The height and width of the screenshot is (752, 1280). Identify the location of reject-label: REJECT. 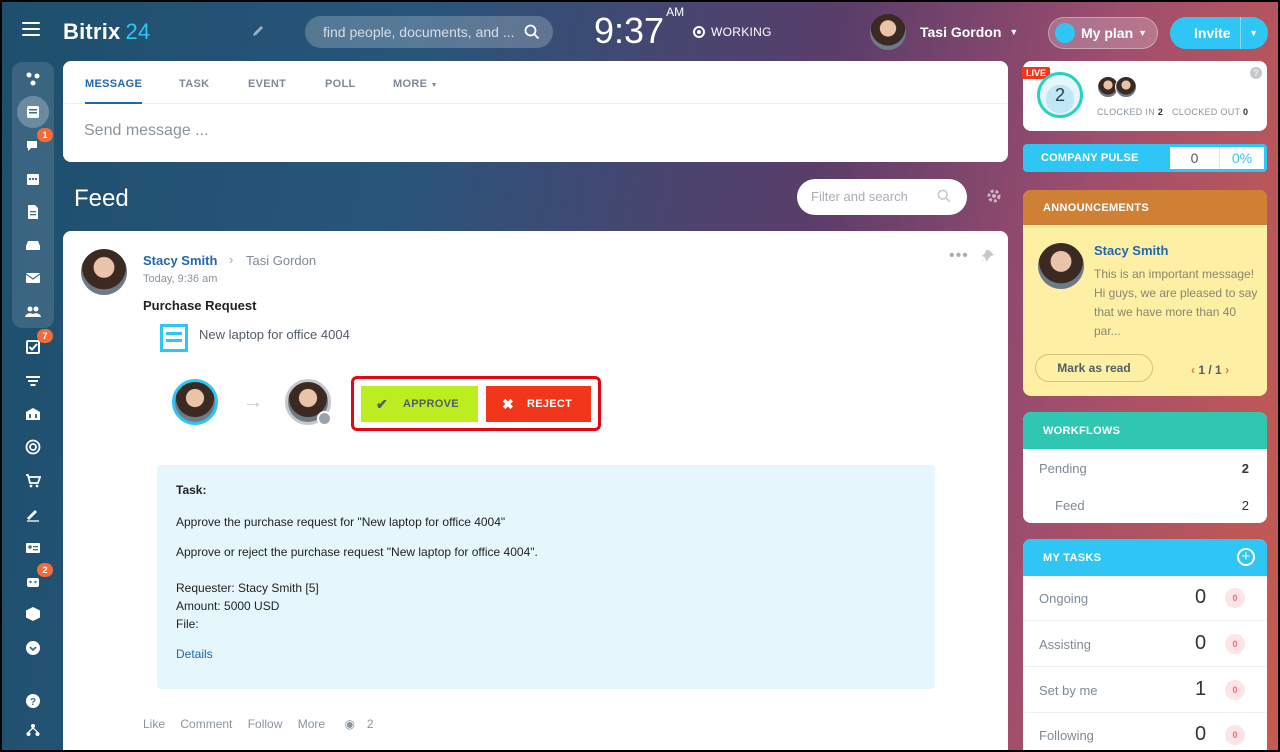
(550, 404).